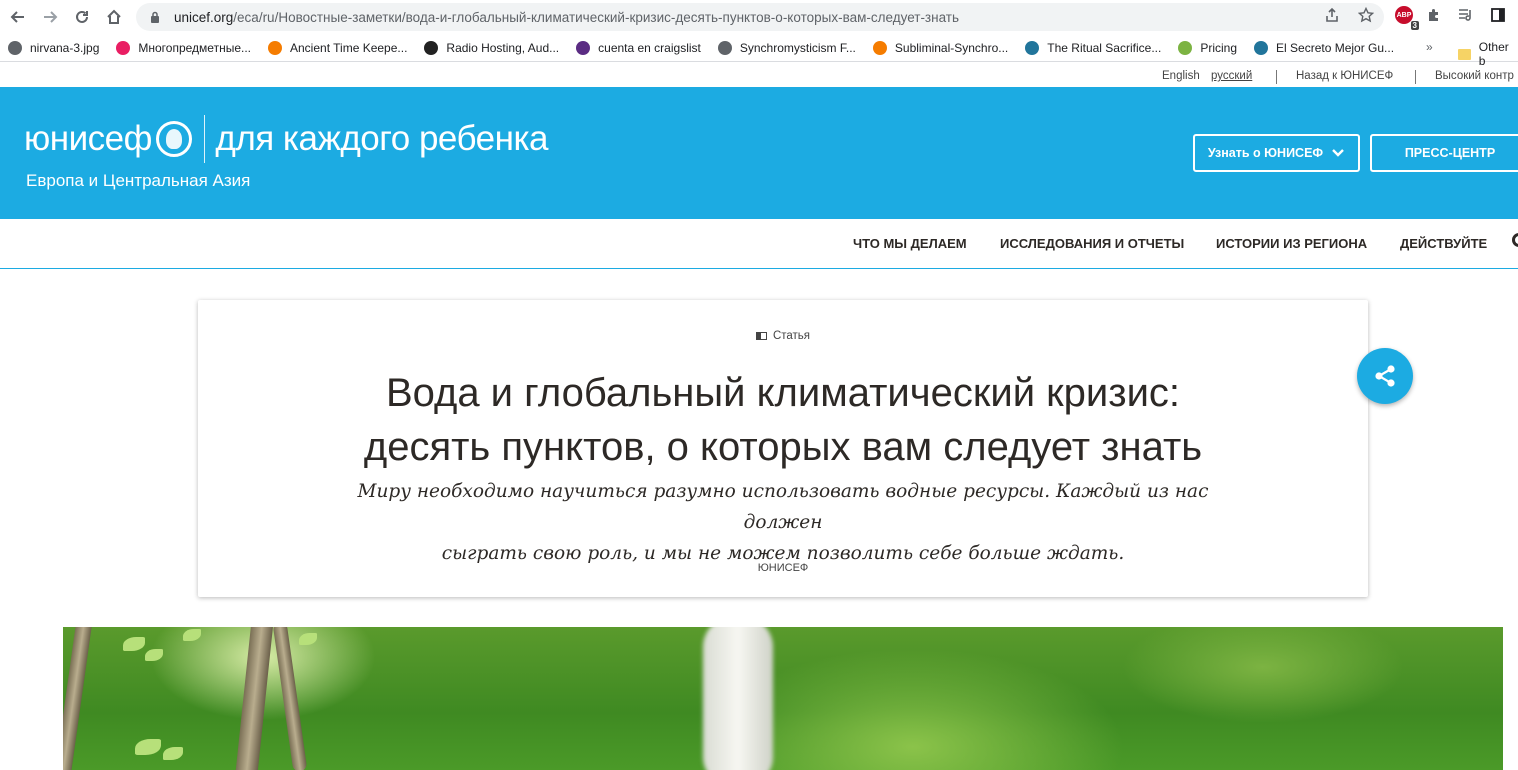 This screenshot has width=1518, height=770. What do you see at coordinates (138, 180) in the screenshot?
I see `region-name: Европа и Центральная Азия` at bounding box center [138, 180].